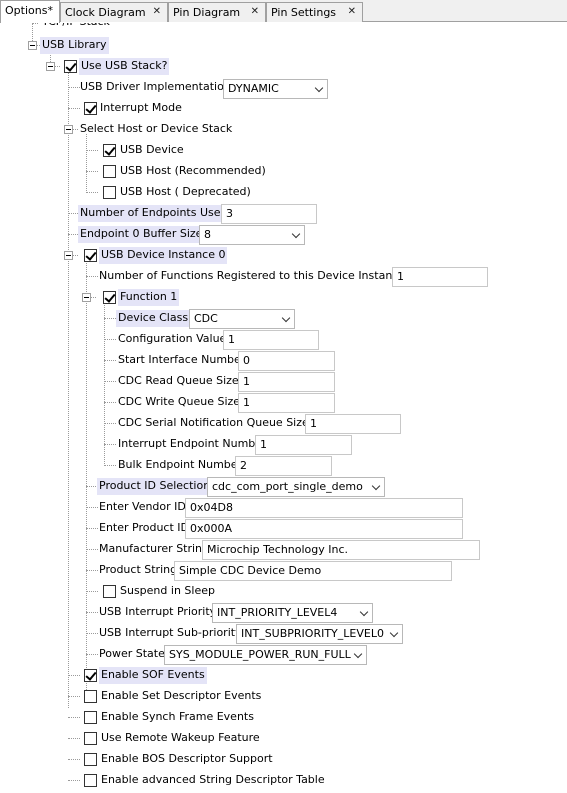 The height and width of the screenshot is (793, 567). I want to click on tree-item-select-stack: Select Host or Device Stack, so click(156, 129).